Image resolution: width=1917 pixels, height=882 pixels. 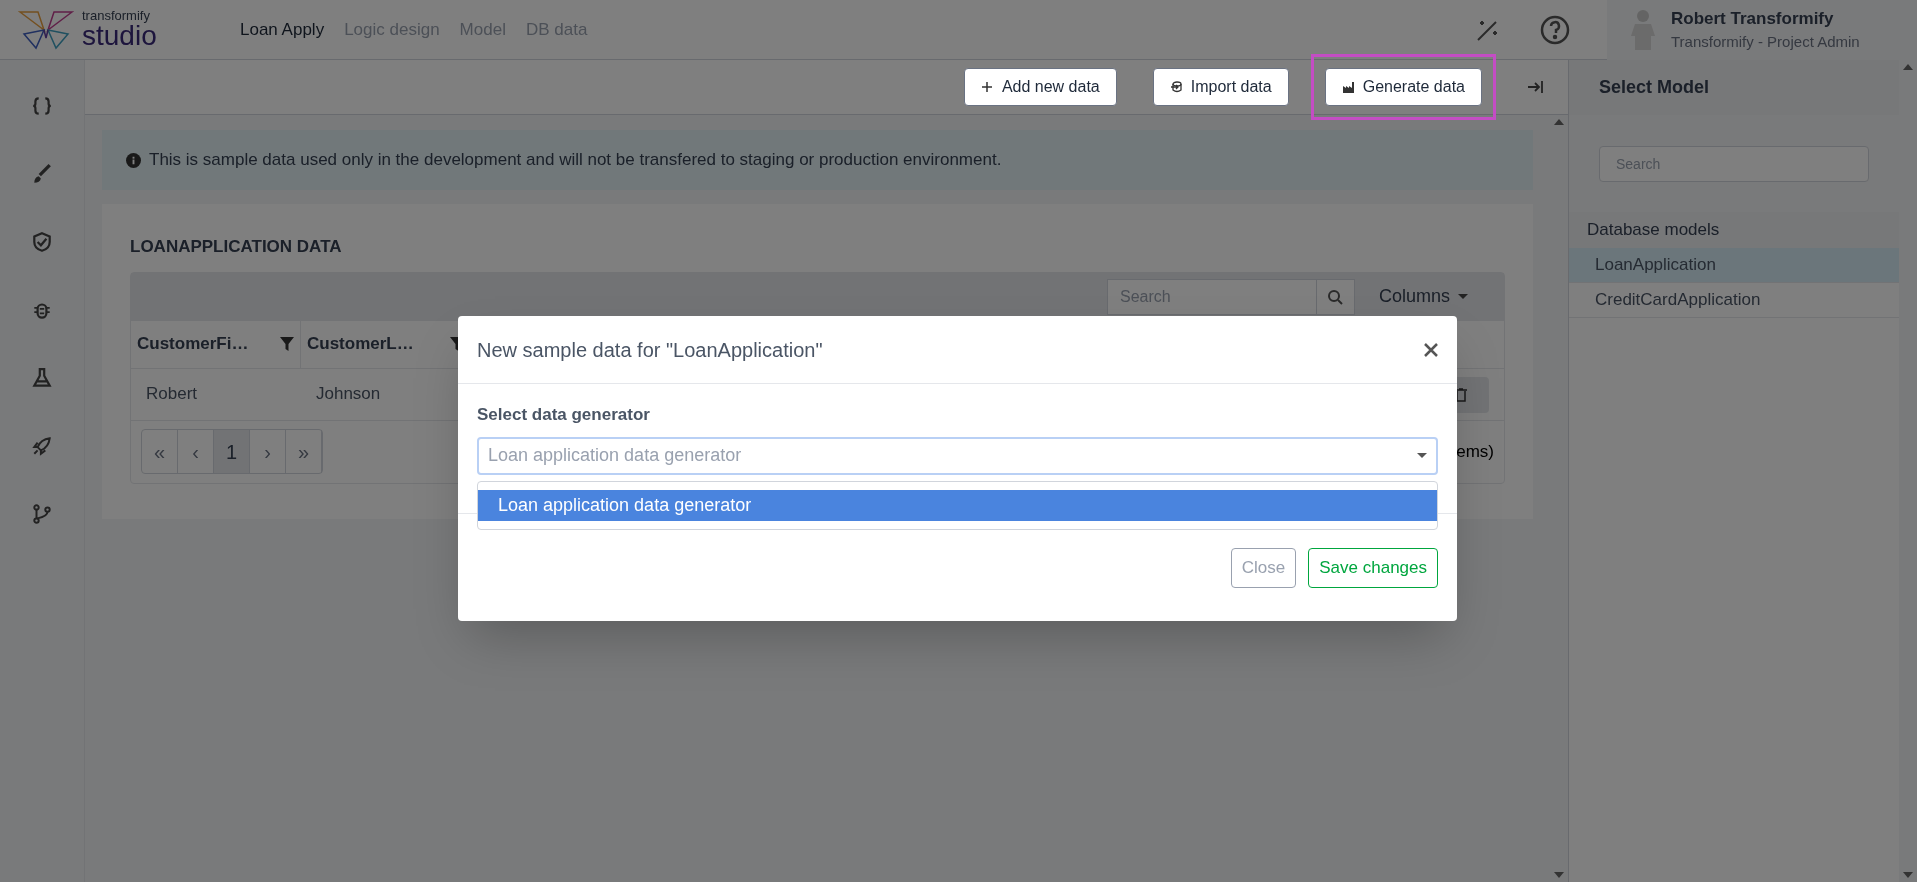 I want to click on modal-title: New sample data for "LoanApplication", so click(x=650, y=350).